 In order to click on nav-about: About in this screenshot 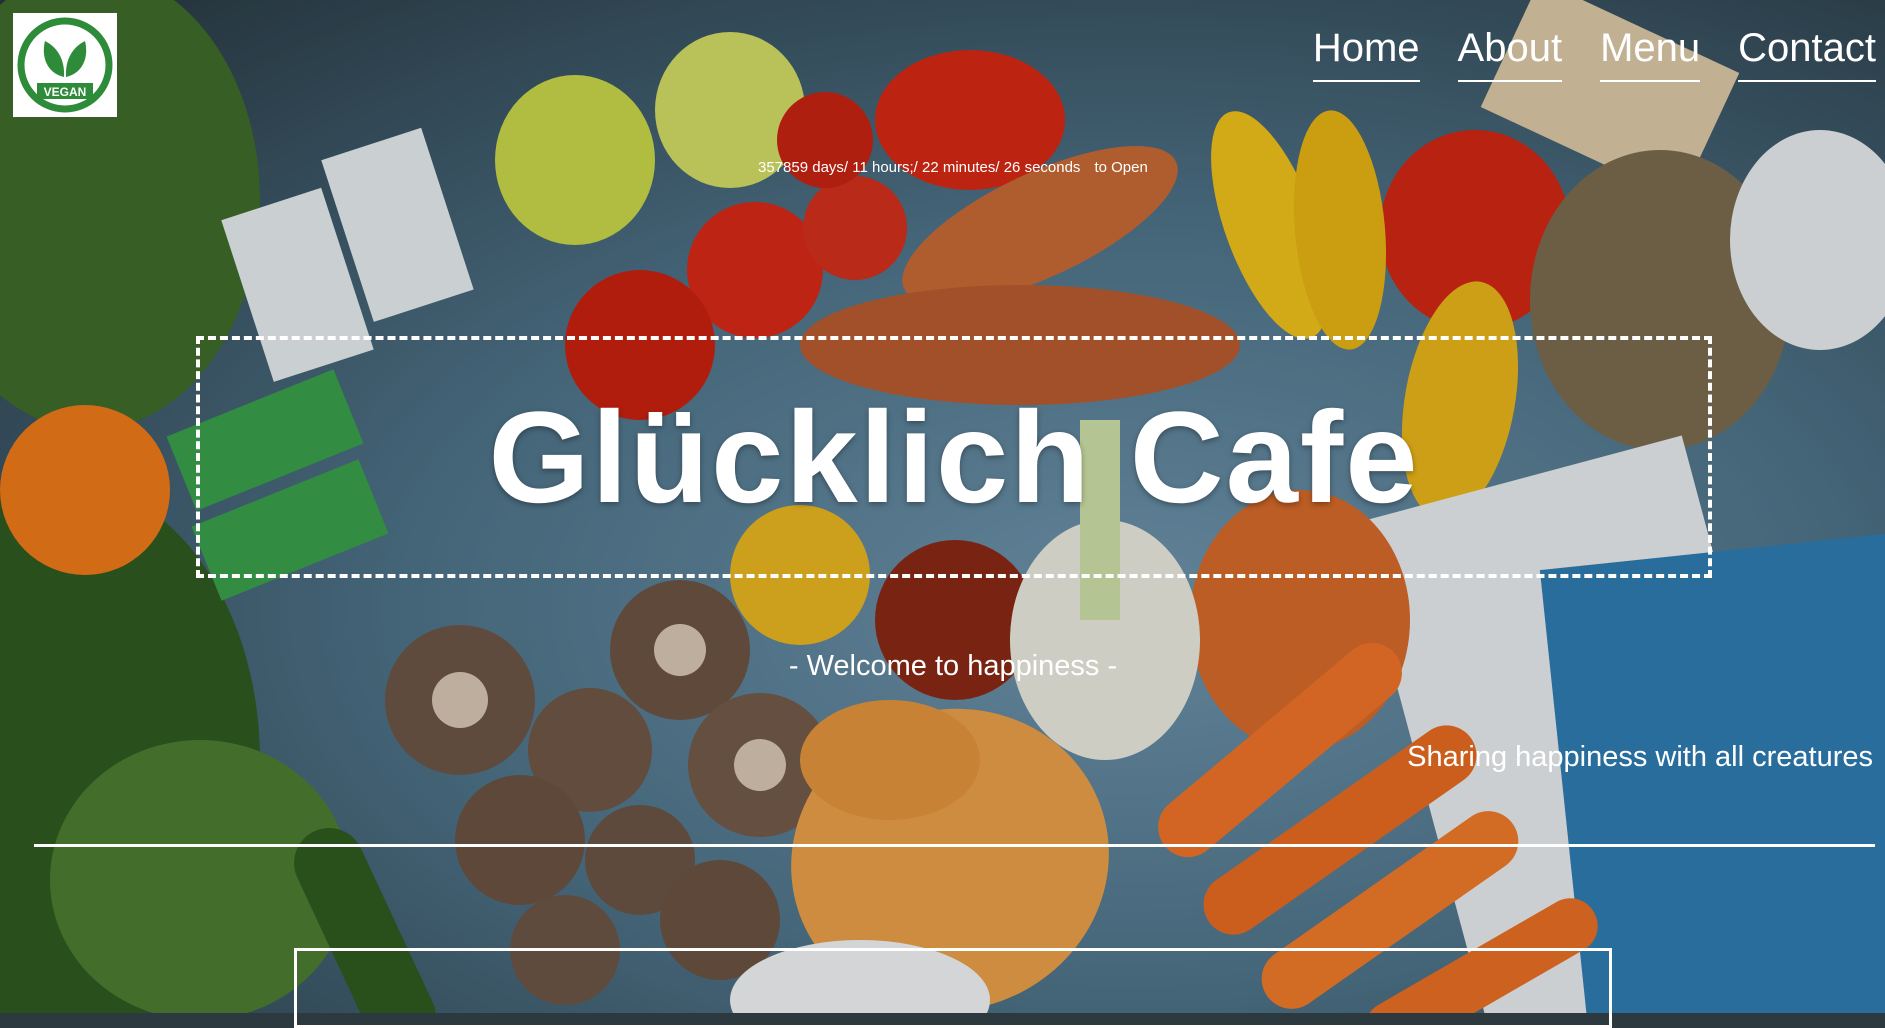, I will do `click(1510, 54)`.